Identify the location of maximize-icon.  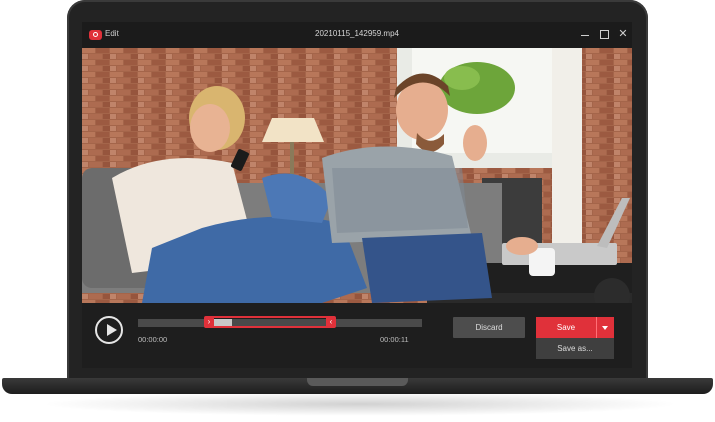
(604, 34).